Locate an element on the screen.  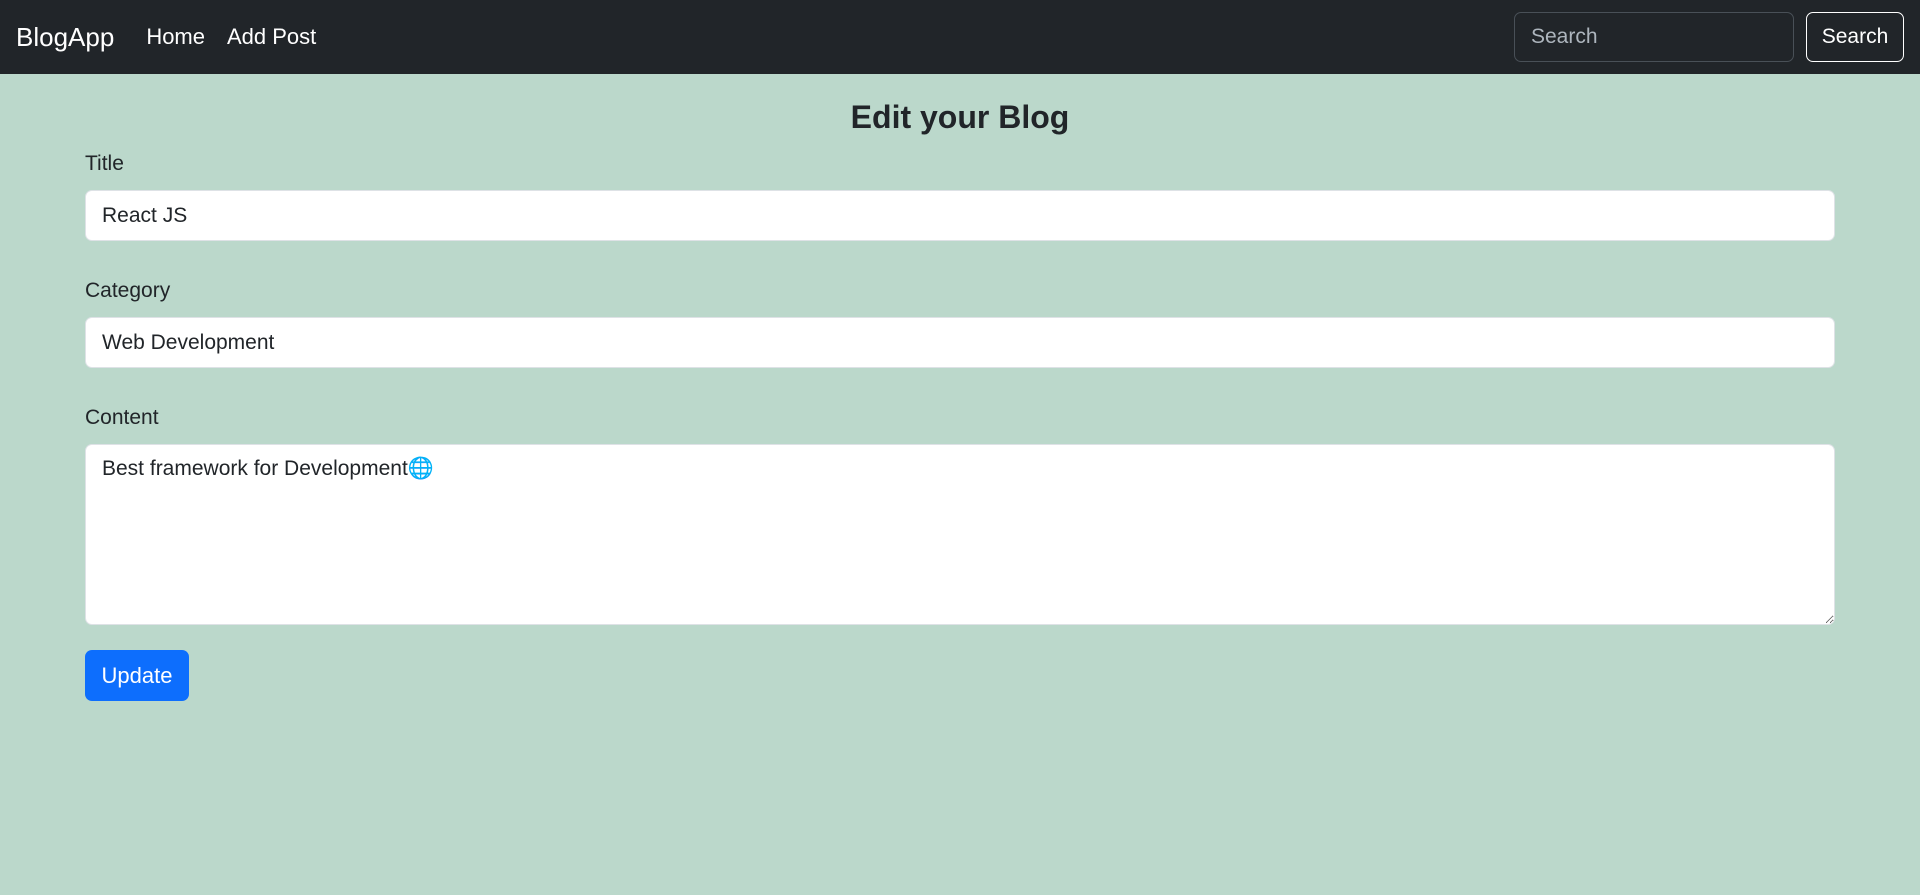
update-button: Update is located at coordinates (137, 675).